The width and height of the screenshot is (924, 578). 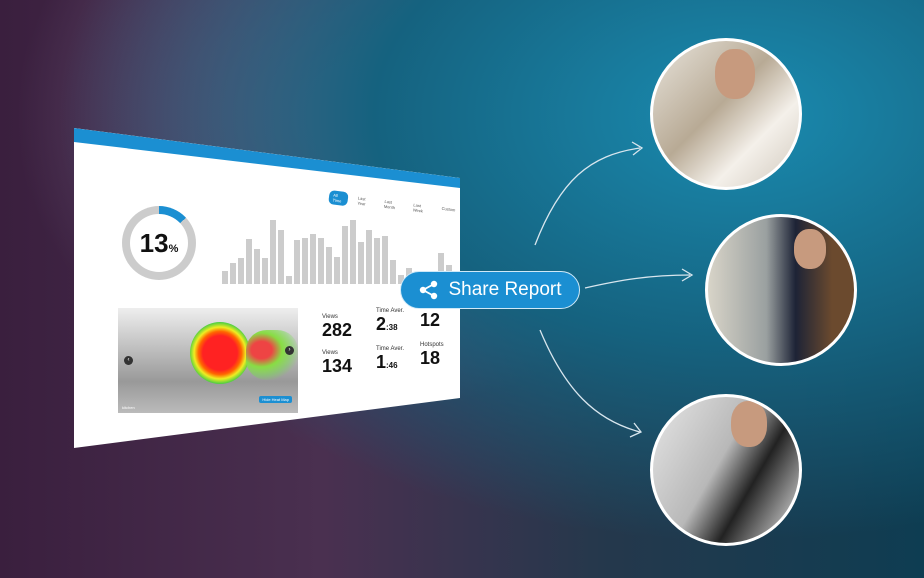 I want to click on percent-ring: 13%, so click(x=159, y=243).